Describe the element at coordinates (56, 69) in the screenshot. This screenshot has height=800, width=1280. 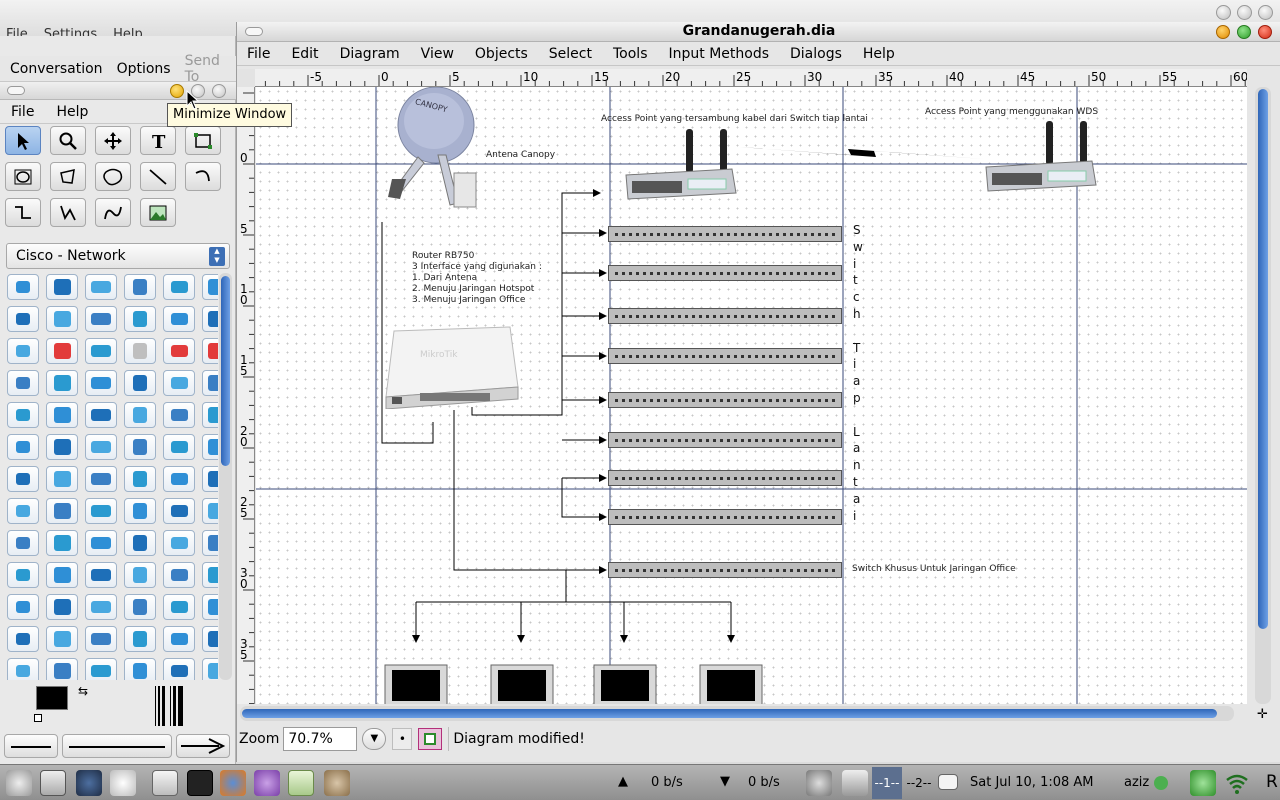
I see `menu-conversation: Conversation` at that location.